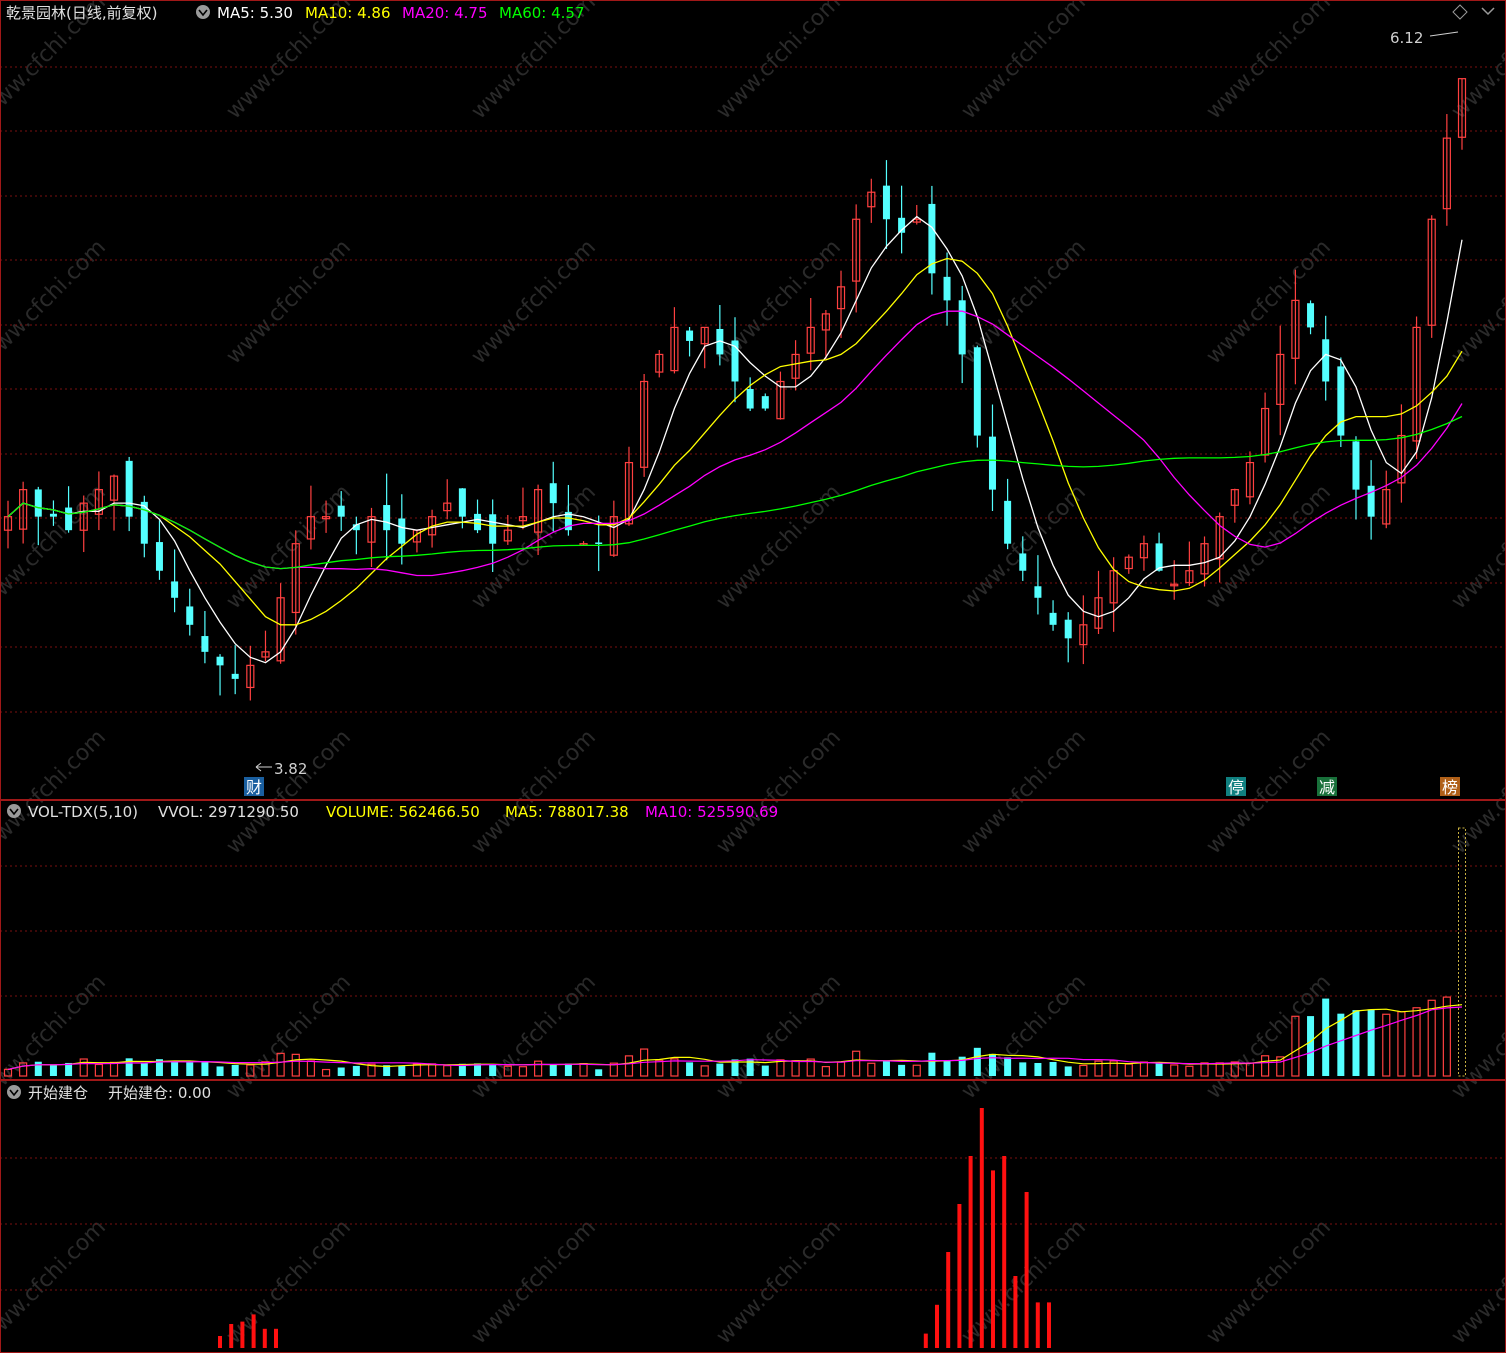  What do you see at coordinates (159, 1093) in the screenshot?
I see `signal-legend: 开始建仓: 0.00` at bounding box center [159, 1093].